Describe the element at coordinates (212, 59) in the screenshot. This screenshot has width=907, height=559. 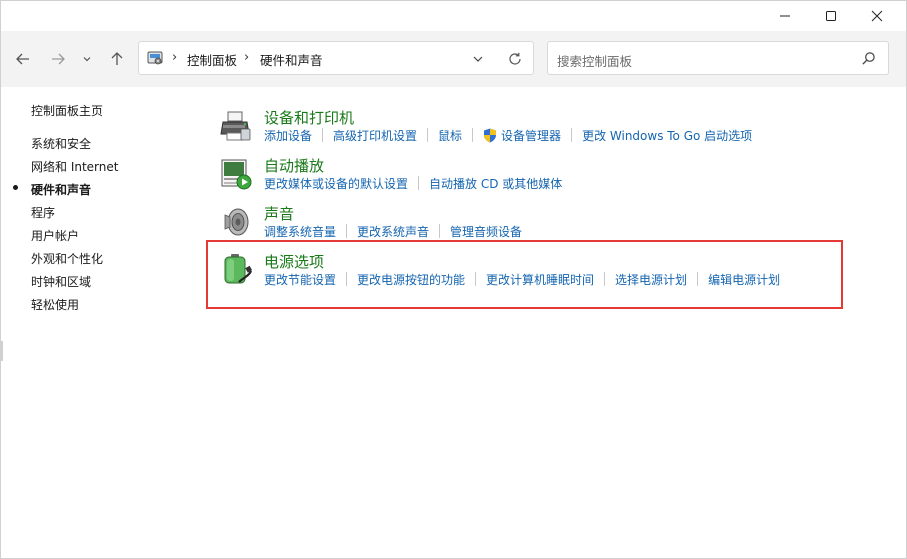
I see `breadcrumb-control-panel: 控制面板` at that location.